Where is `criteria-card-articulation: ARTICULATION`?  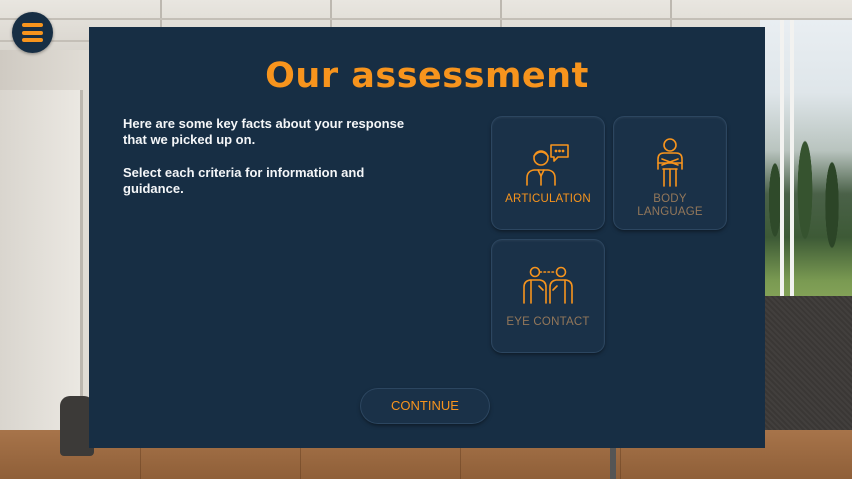 criteria-card-articulation: ARTICULATION is located at coordinates (548, 173).